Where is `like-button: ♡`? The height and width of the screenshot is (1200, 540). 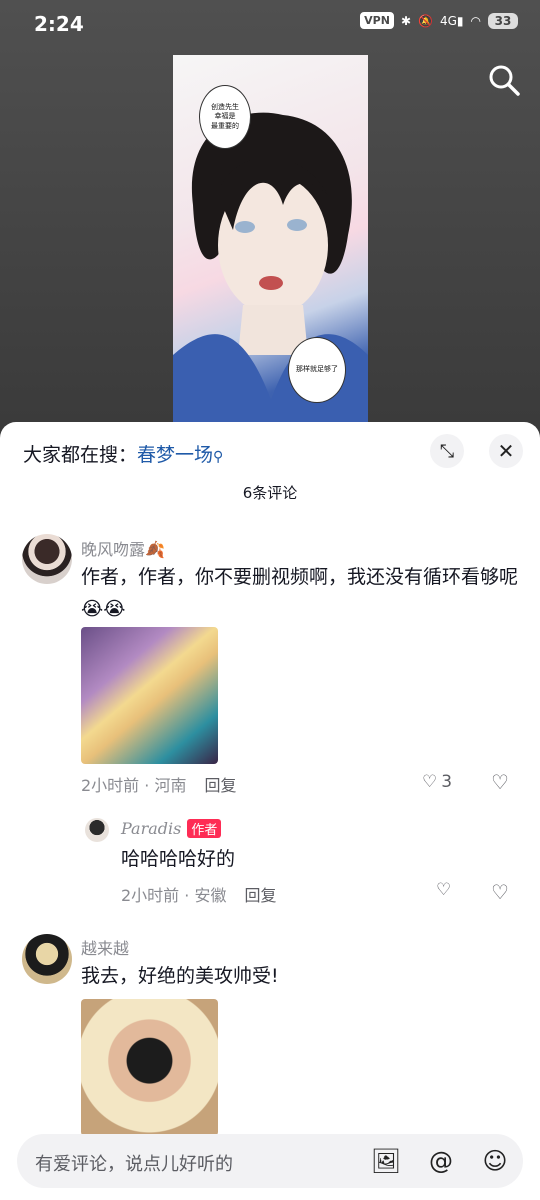
like-button: ♡ is located at coordinates (443, 890).